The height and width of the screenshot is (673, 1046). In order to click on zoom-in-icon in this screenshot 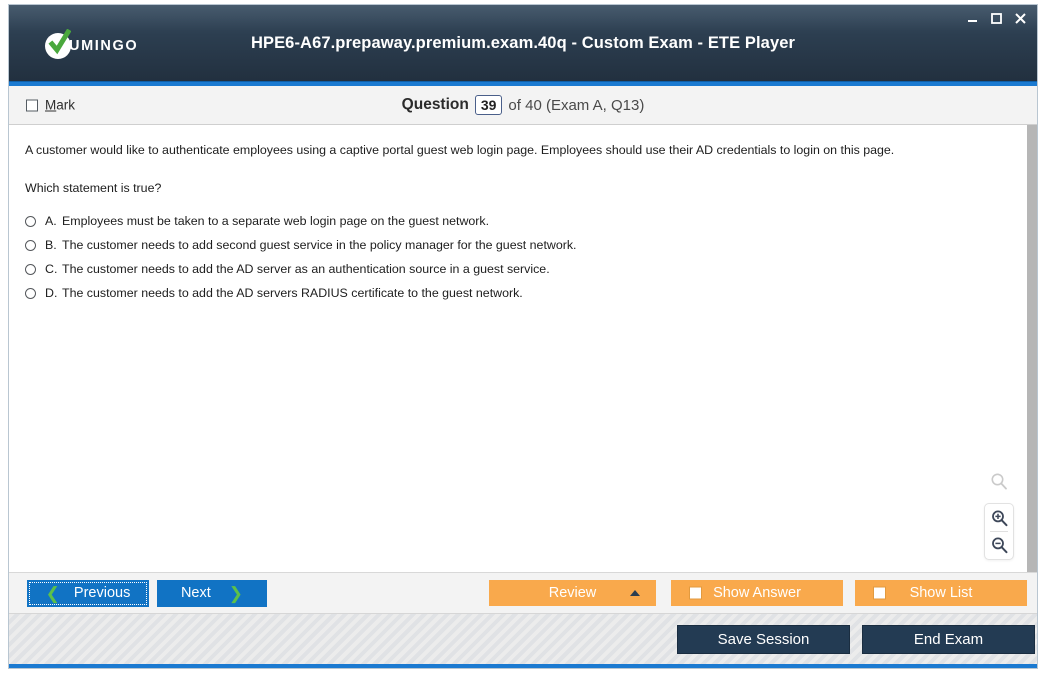, I will do `click(999, 518)`.